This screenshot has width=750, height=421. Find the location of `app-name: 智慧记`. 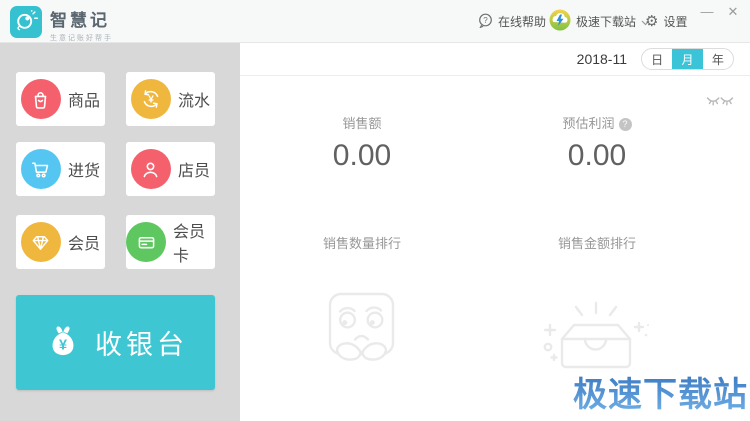

app-name: 智慧记 is located at coordinates (80, 20).